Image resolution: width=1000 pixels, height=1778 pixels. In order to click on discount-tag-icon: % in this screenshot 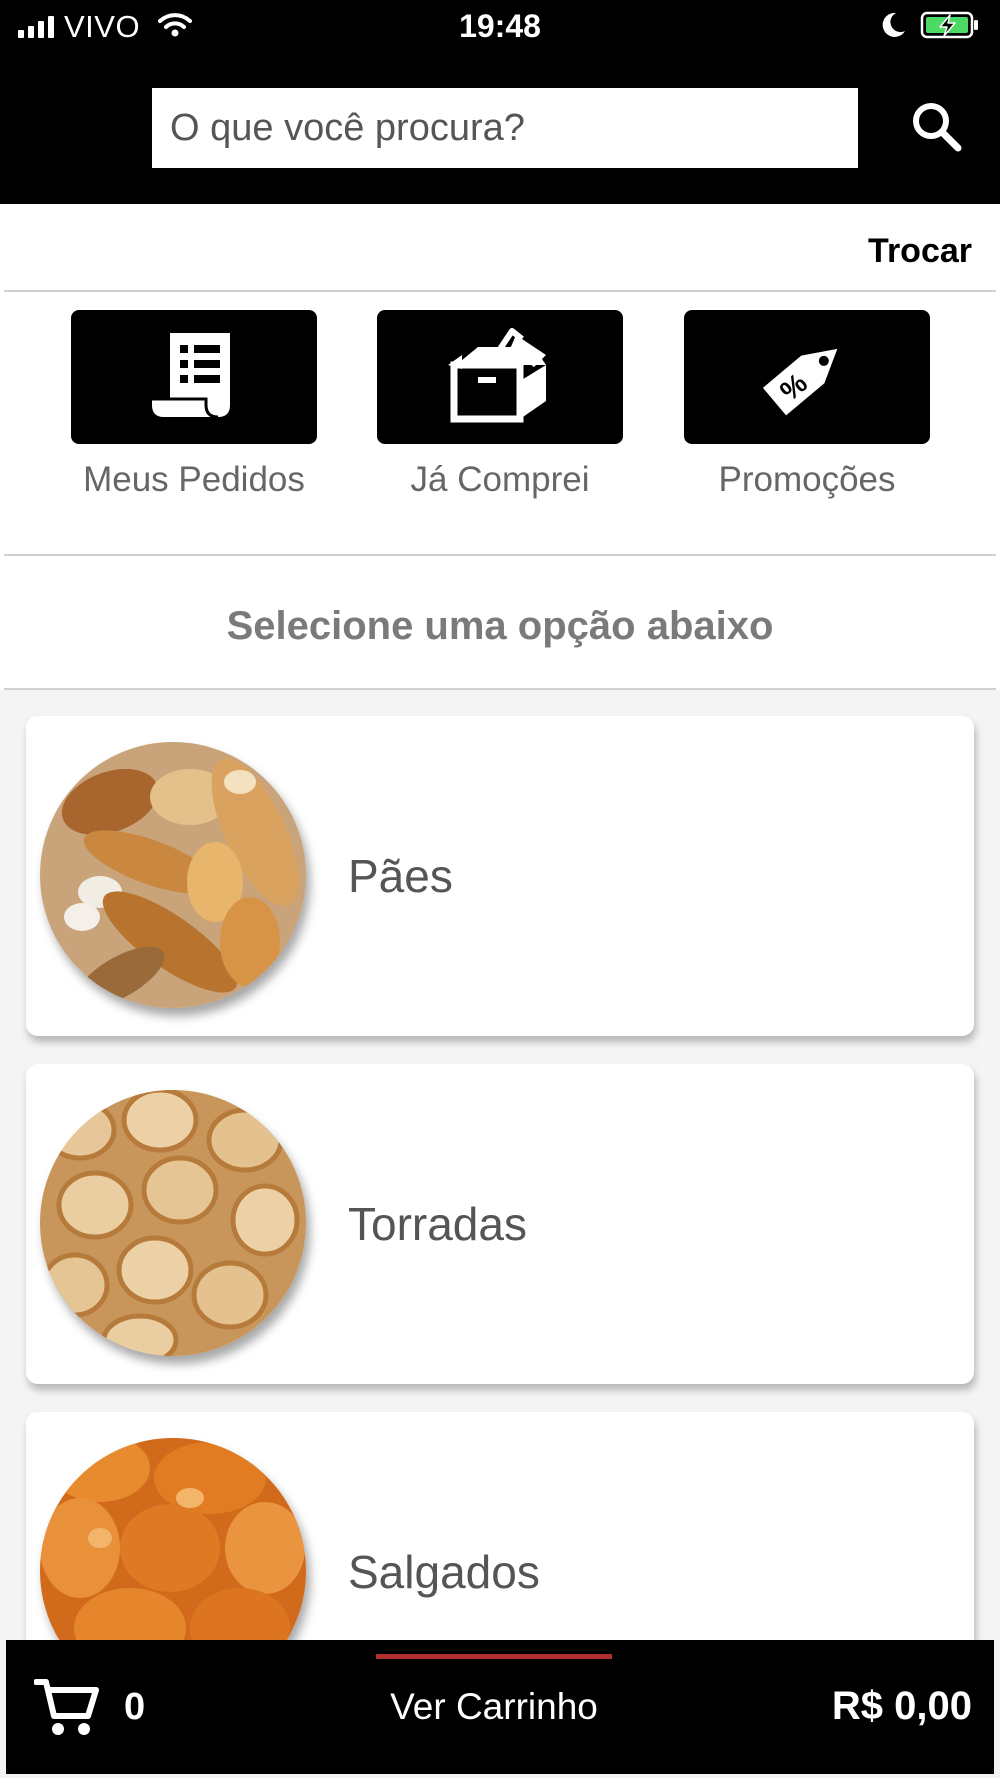, I will do `click(807, 377)`.